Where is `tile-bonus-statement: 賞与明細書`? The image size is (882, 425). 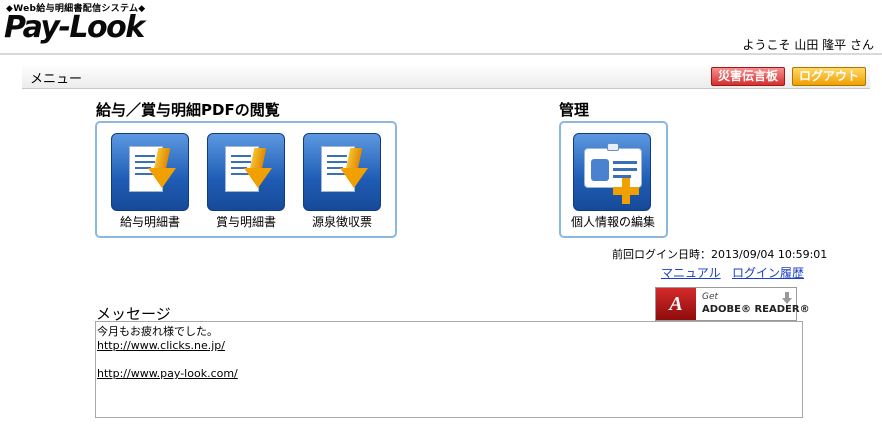 tile-bonus-statement: 賞与明細書 is located at coordinates (246, 181).